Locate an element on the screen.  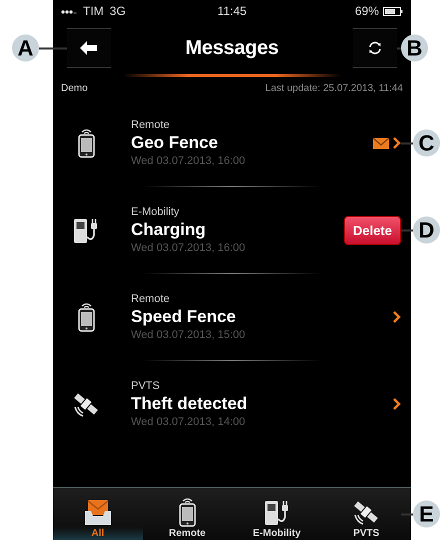
message-title: Geo Fence is located at coordinates (175, 143).